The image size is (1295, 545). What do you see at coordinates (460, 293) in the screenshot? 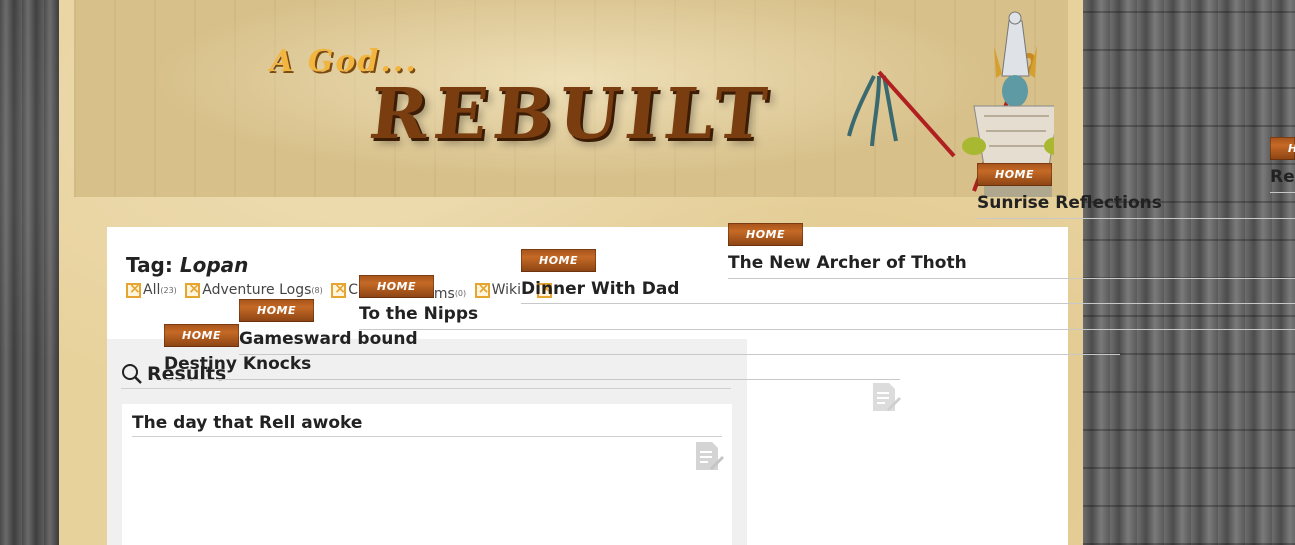
I see `filter-count: (0)` at bounding box center [460, 293].